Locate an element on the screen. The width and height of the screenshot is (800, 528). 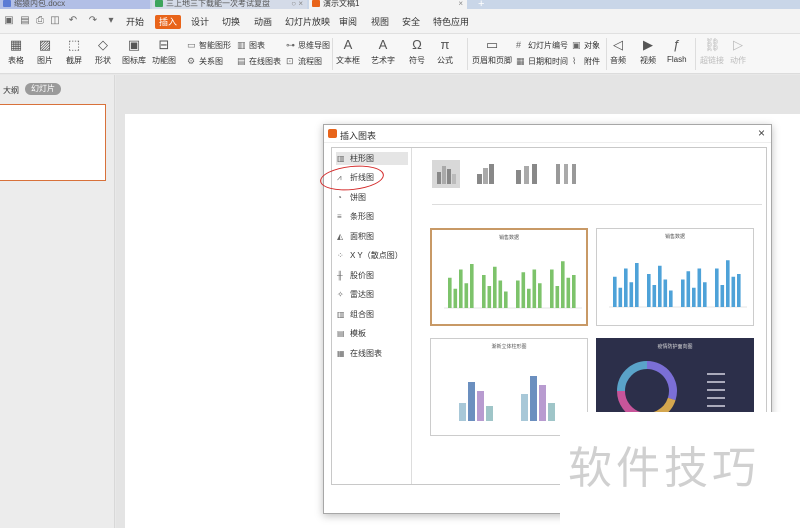
stacked-column-option is located at coordinates (486, 174).